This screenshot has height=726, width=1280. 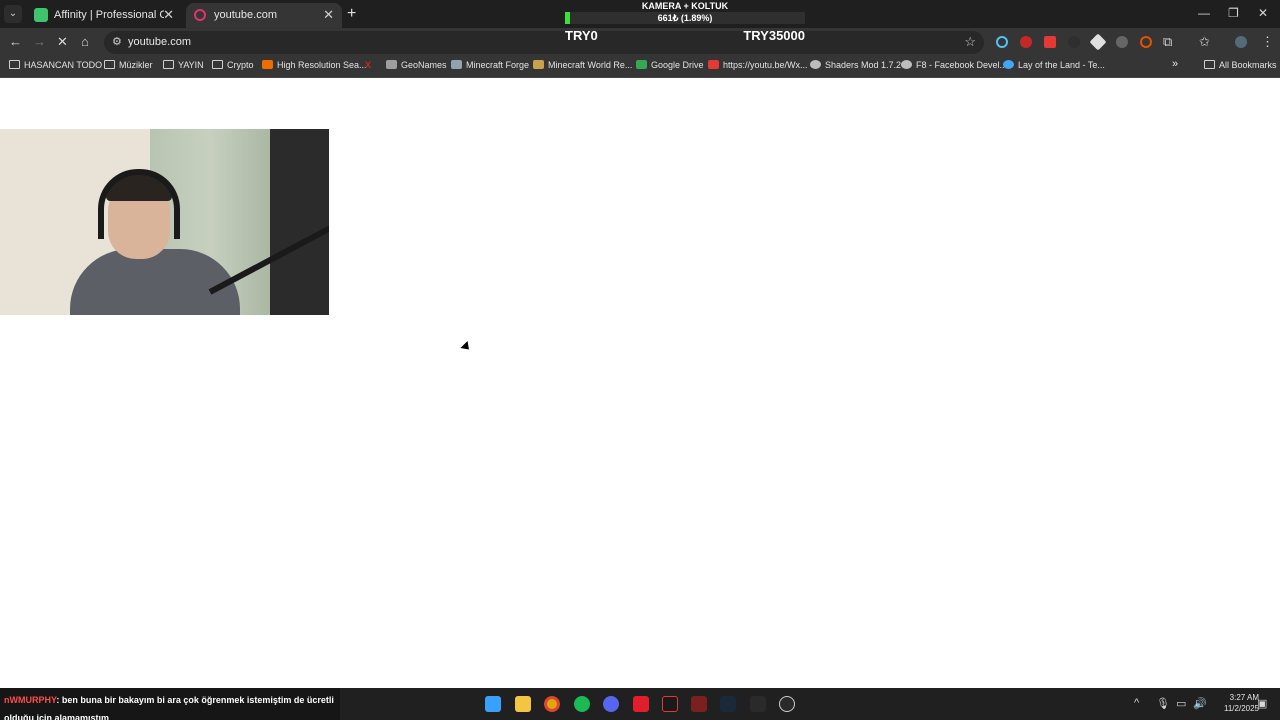 What do you see at coordinates (13, 14) in the screenshot?
I see `tab-search-button: ⌄` at bounding box center [13, 14].